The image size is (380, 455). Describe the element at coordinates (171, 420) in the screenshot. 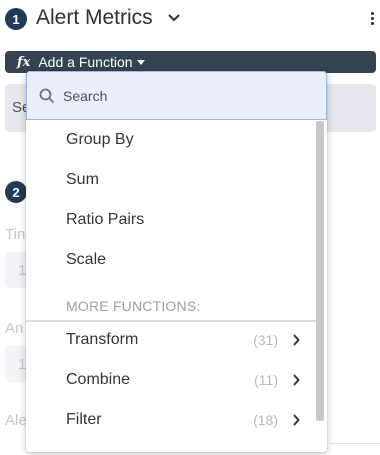

I see `menu-item-filter: Filter (18)` at that location.